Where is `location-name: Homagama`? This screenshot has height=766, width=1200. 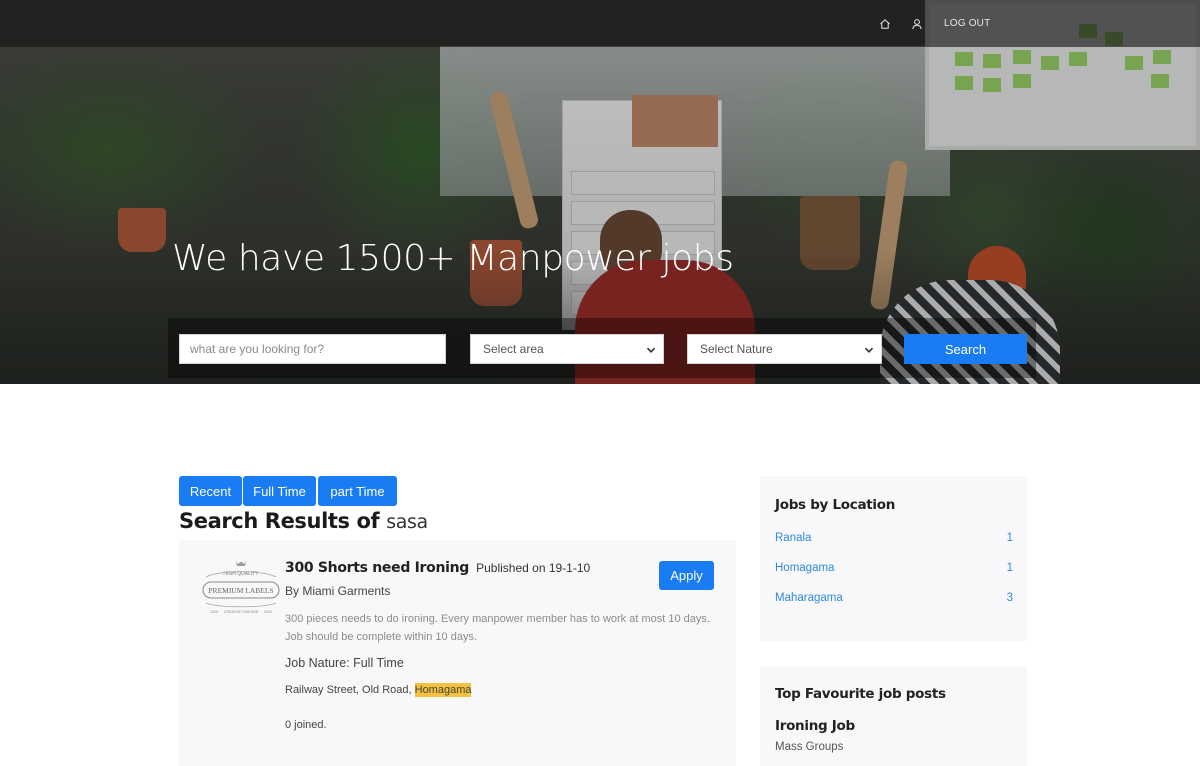
location-name: Homagama is located at coordinates (804, 568).